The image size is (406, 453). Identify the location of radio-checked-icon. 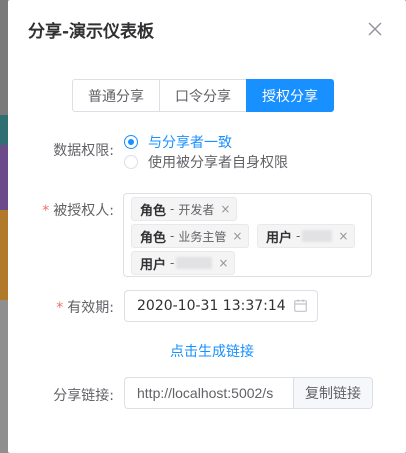
(131, 142).